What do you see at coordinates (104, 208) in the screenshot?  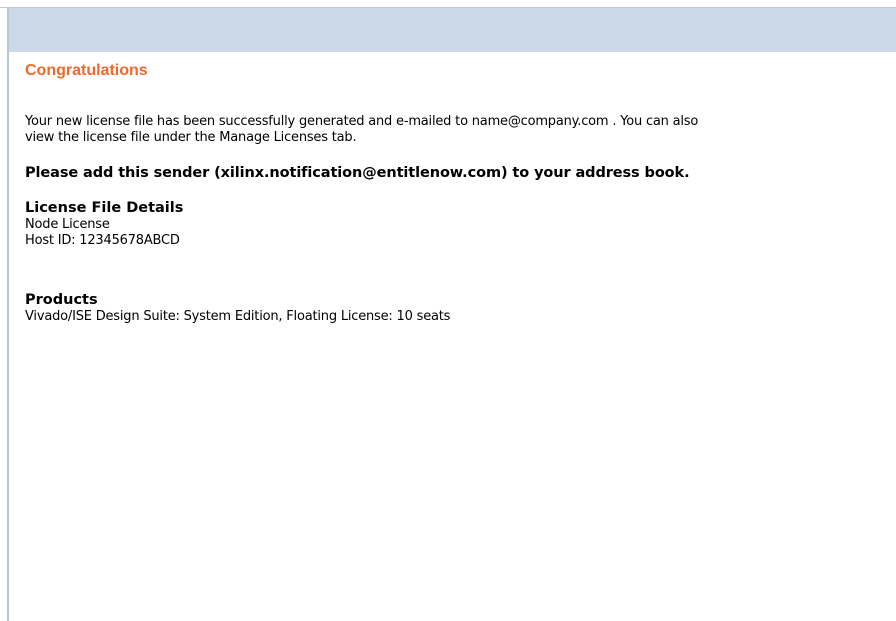 I see `license-details-title: License File Details` at bounding box center [104, 208].